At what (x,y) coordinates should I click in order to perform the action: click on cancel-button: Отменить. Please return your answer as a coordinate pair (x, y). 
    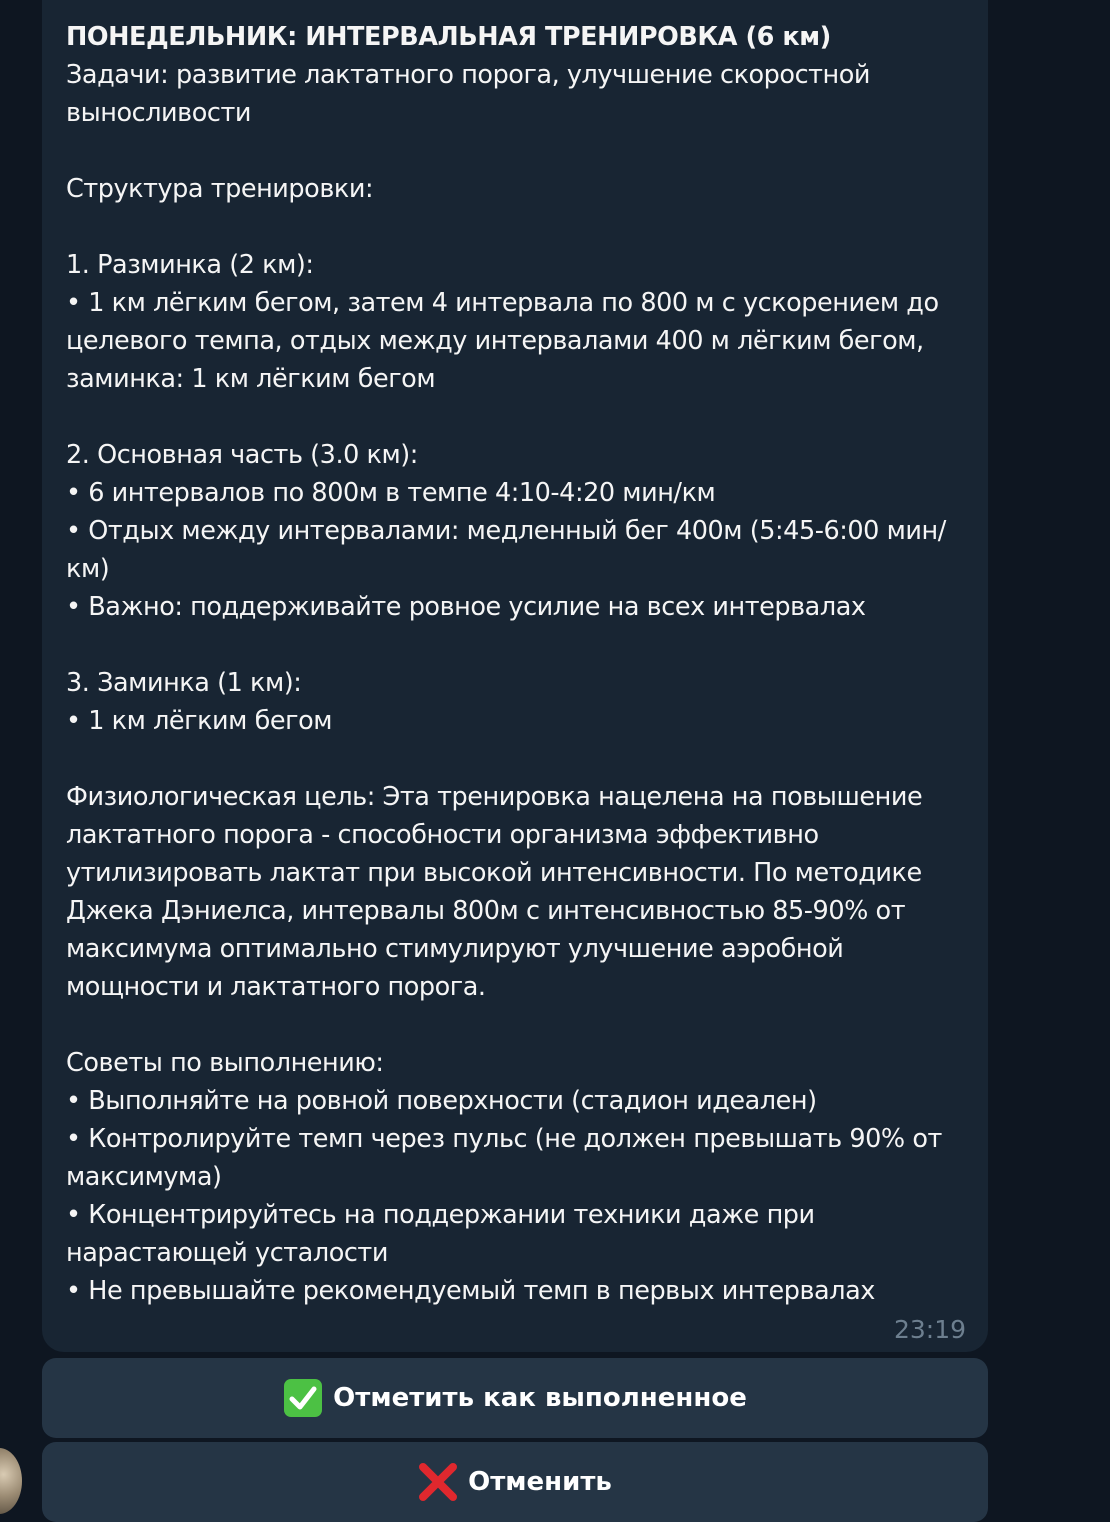
    Looking at the image, I should click on (515, 1482).